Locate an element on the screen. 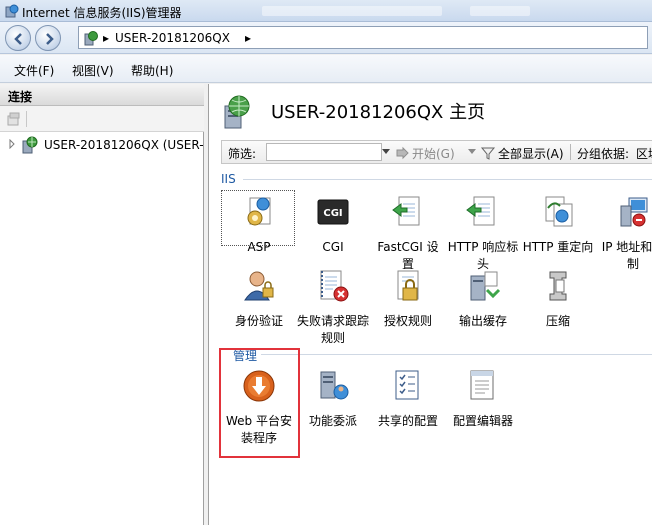 This screenshot has width=652, height=525. go-button: 开始(G) is located at coordinates (433, 153).